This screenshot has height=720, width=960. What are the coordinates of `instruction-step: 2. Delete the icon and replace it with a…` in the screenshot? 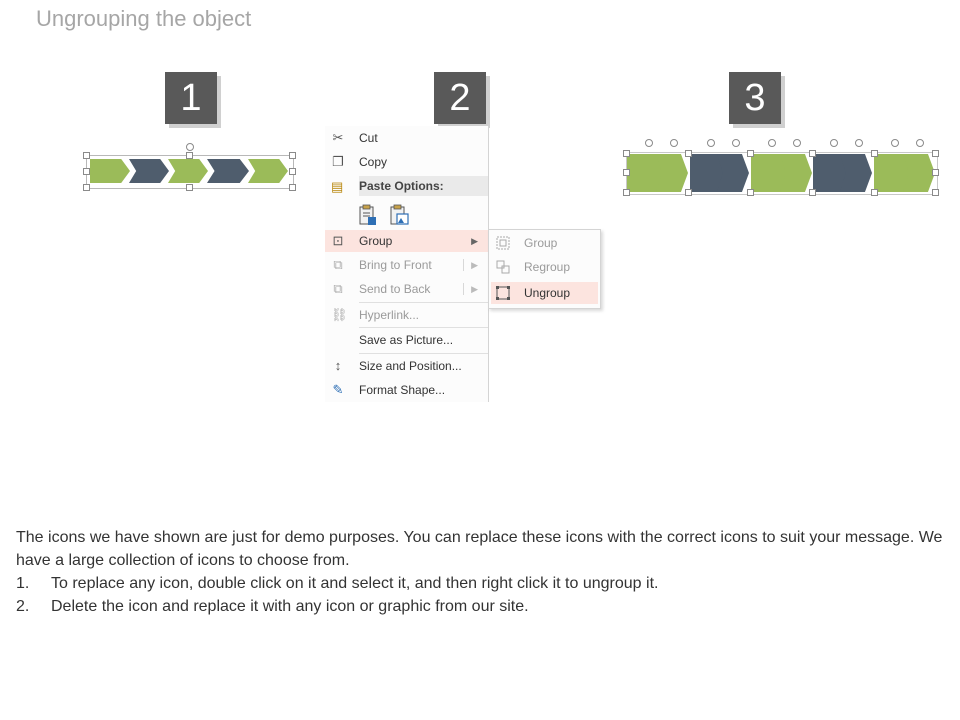 It's located at (481, 606).